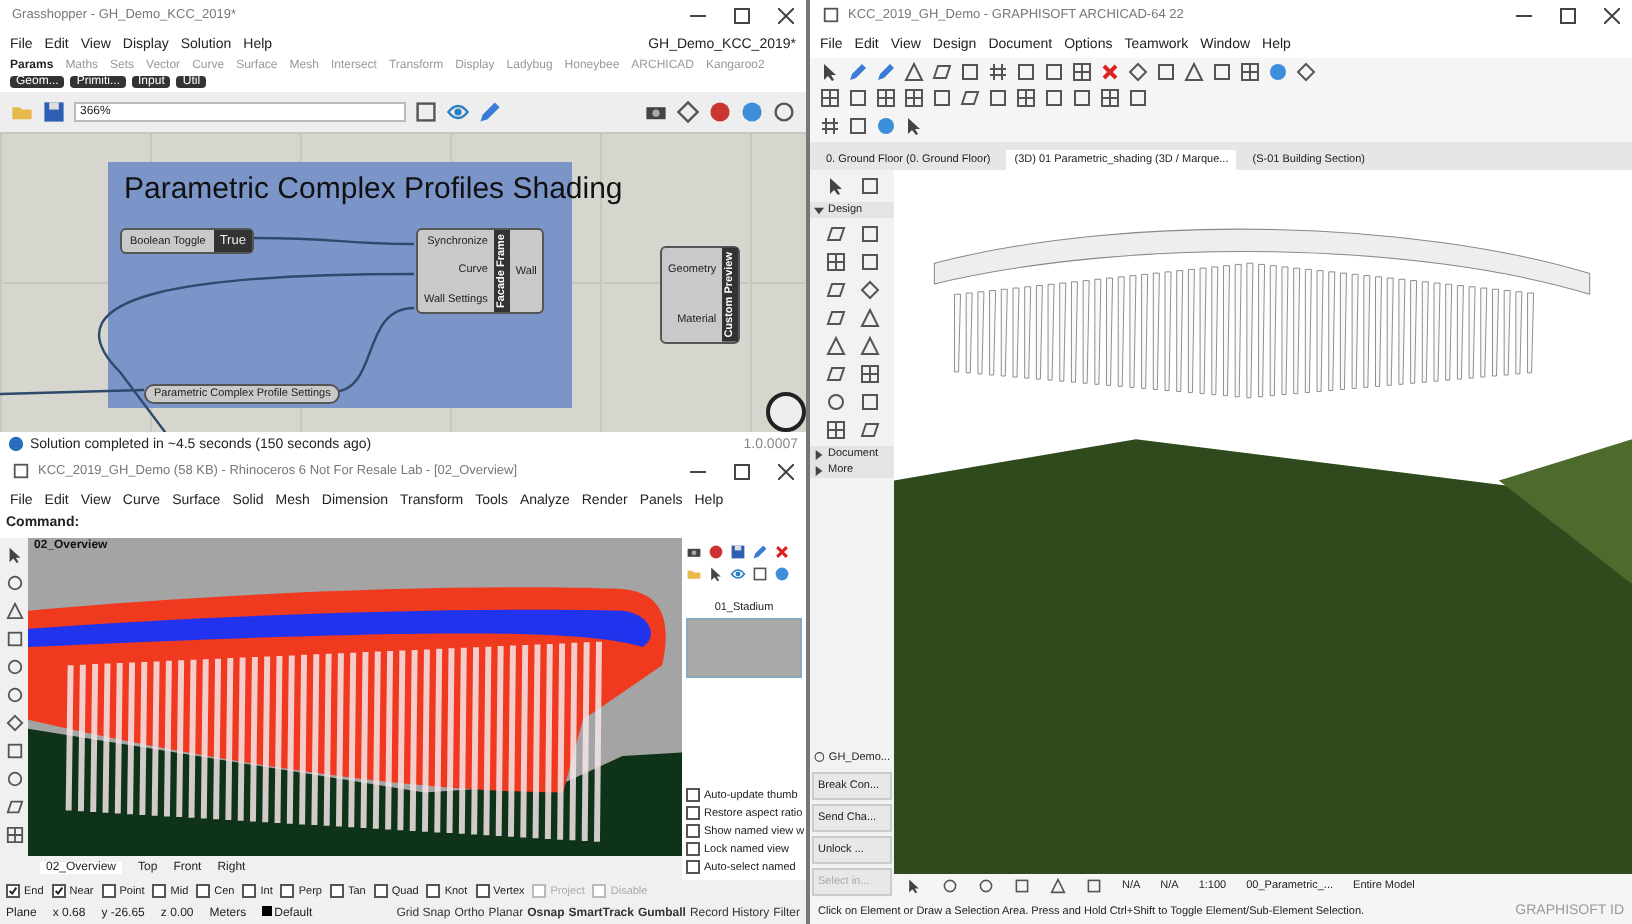 The width and height of the screenshot is (1632, 924). Describe the element at coordinates (744, 648) in the screenshot. I see `view-thumbnail` at that location.